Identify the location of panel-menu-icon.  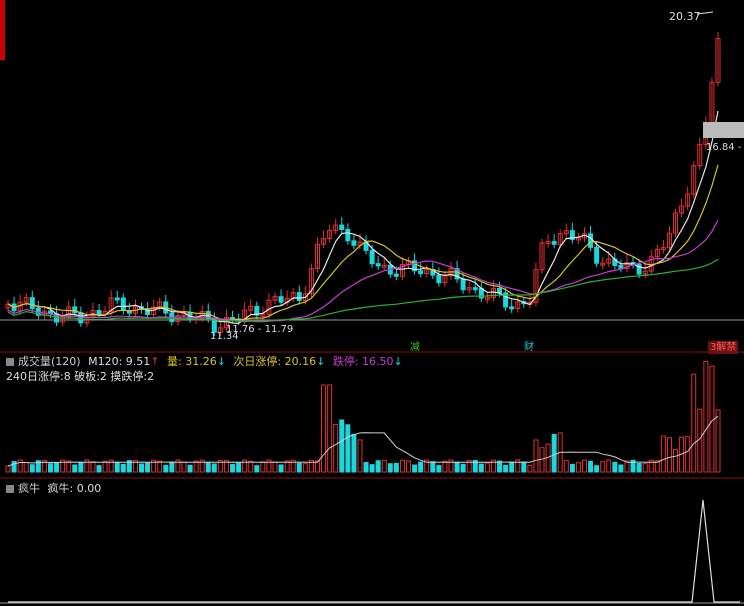
(10, 362).